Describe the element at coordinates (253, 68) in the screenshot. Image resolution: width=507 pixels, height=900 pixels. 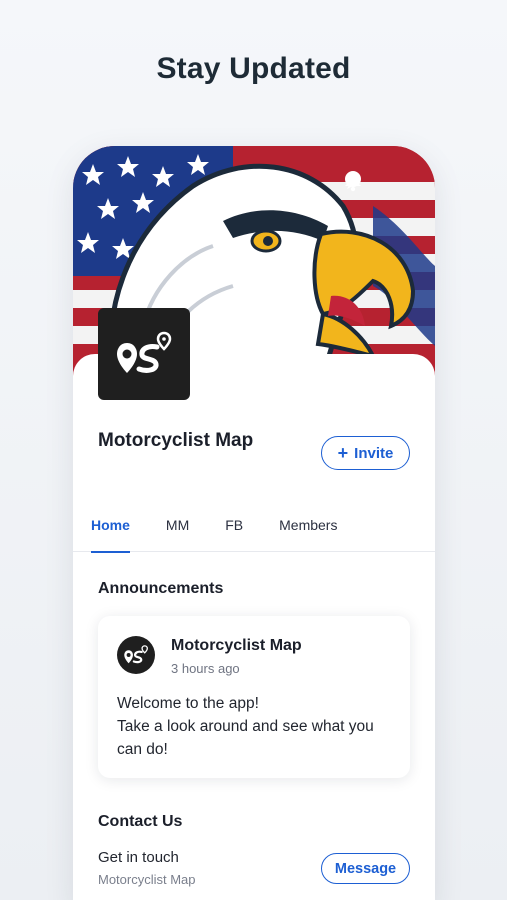
I see `page-headline: Stay Updated` at that location.